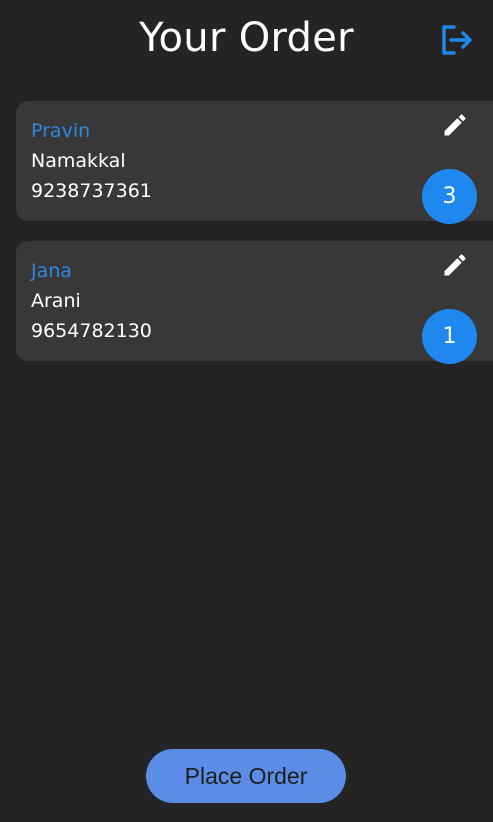  I want to click on quantity-badge: 1, so click(449, 336).